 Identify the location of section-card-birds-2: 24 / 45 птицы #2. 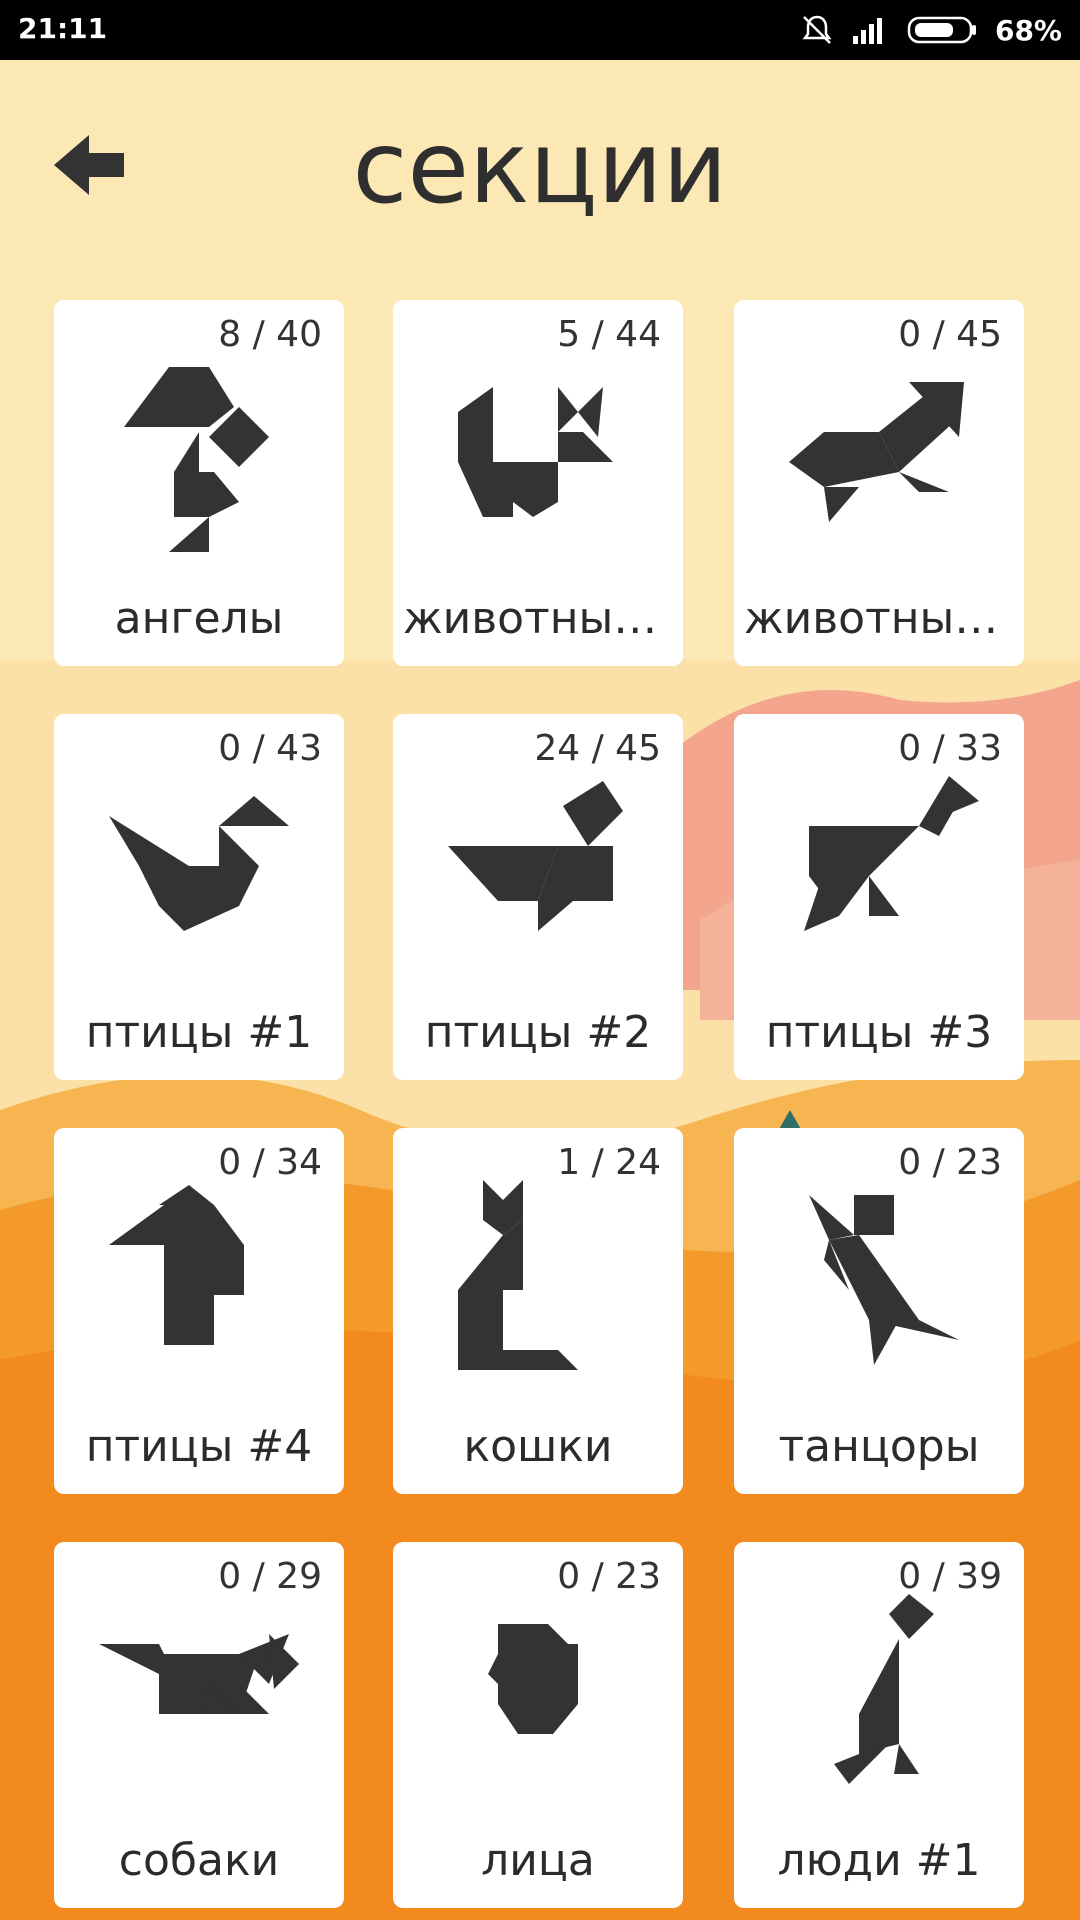
(538, 897).